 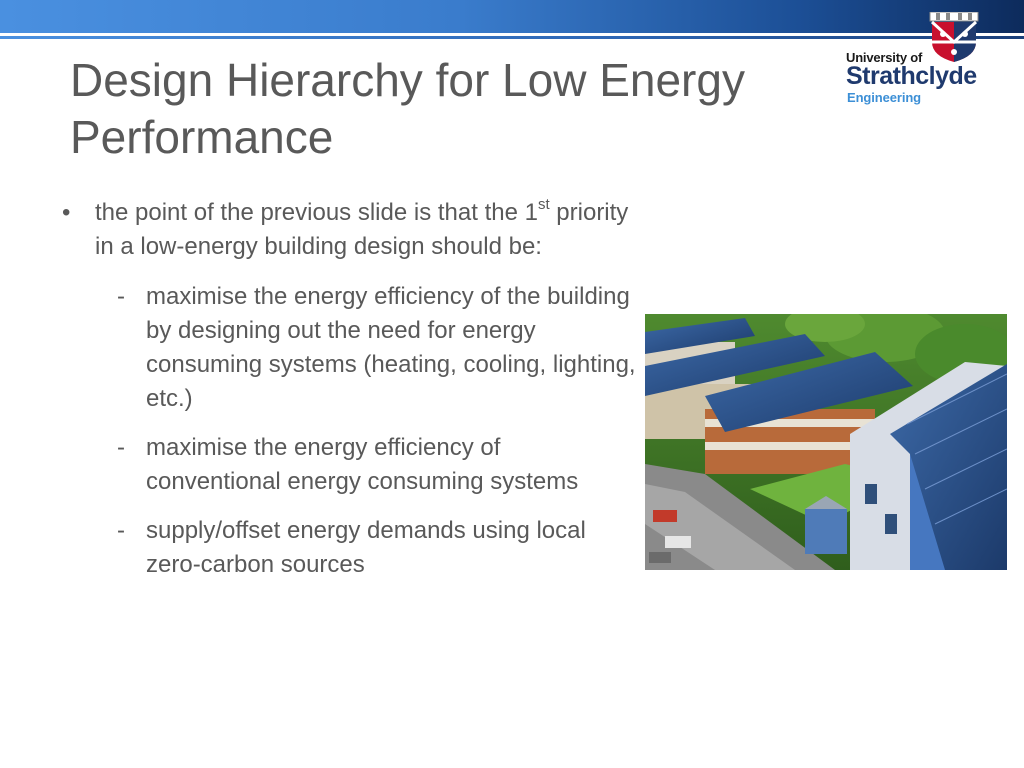 I want to click on university-logo: University of Strathclyde Engineering, so click(x=916, y=60).